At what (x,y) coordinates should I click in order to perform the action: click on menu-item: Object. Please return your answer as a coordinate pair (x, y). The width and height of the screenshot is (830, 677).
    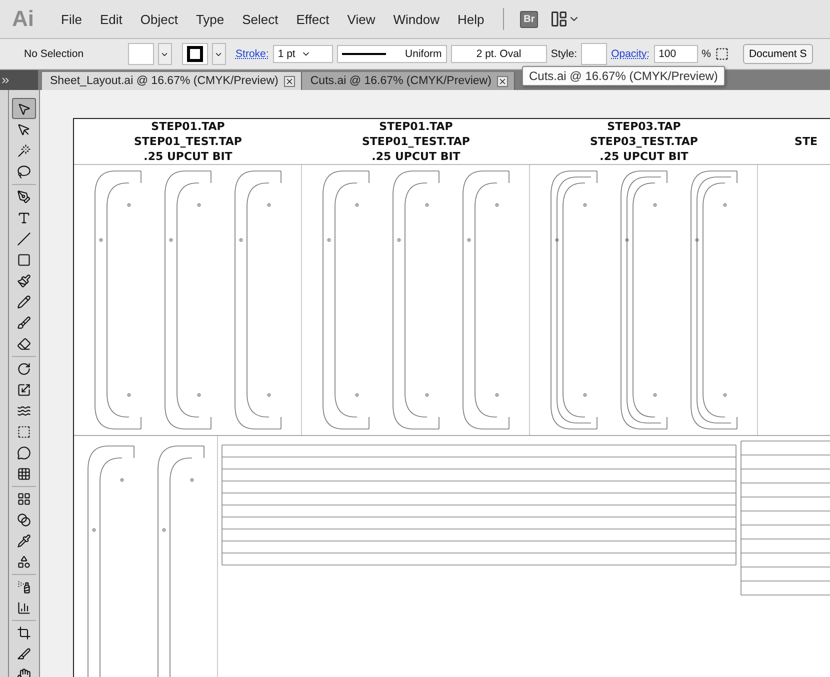
    Looking at the image, I should click on (159, 19).